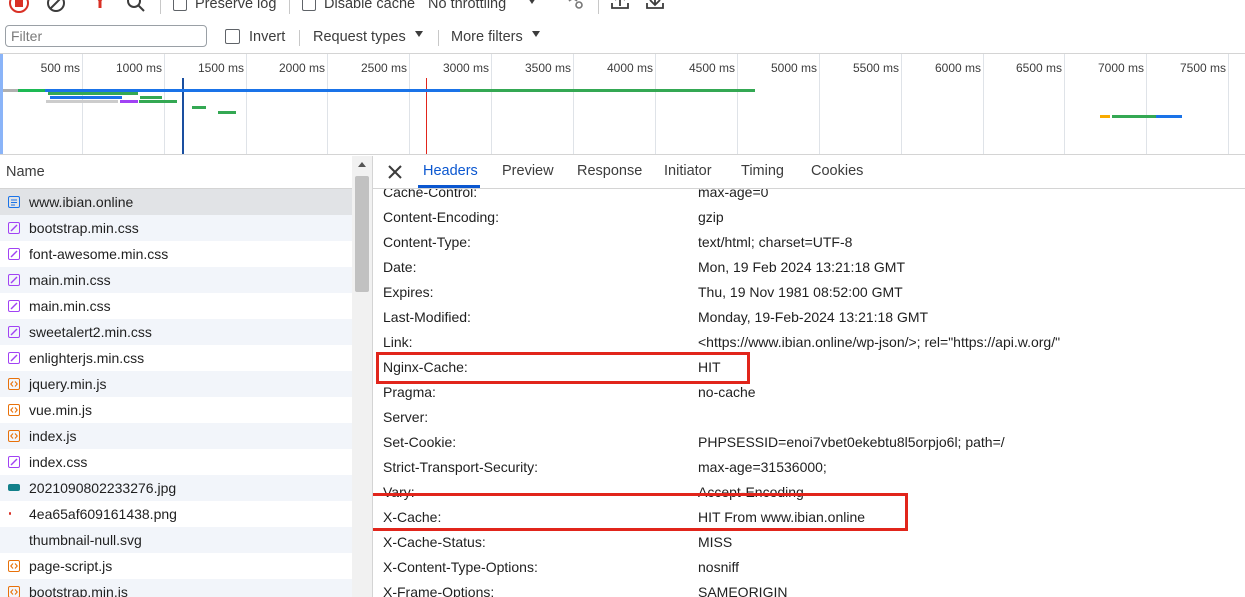 The height and width of the screenshot is (597, 1245). What do you see at coordinates (176, 202) in the screenshot?
I see `request-row: www.ibian.online` at bounding box center [176, 202].